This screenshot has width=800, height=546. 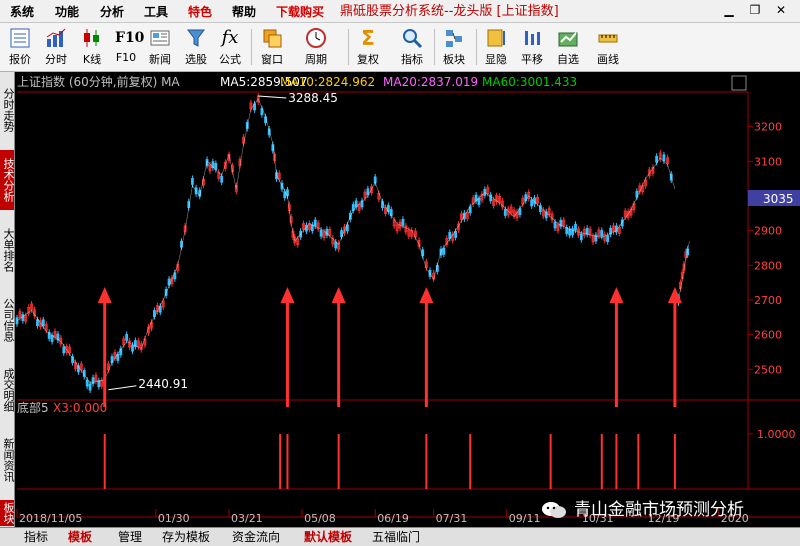 What do you see at coordinates (67, 11) in the screenshot?
I see `menu-function: 功能` at bounding box center [67, 11].